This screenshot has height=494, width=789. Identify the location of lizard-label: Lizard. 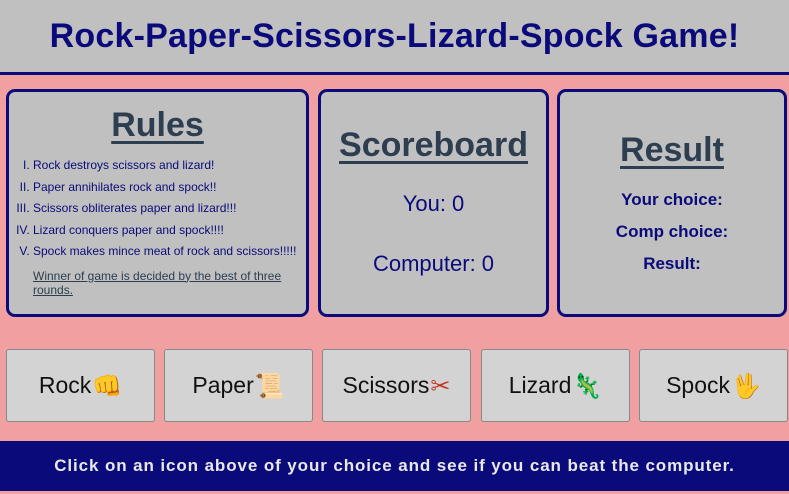
(540, 385).